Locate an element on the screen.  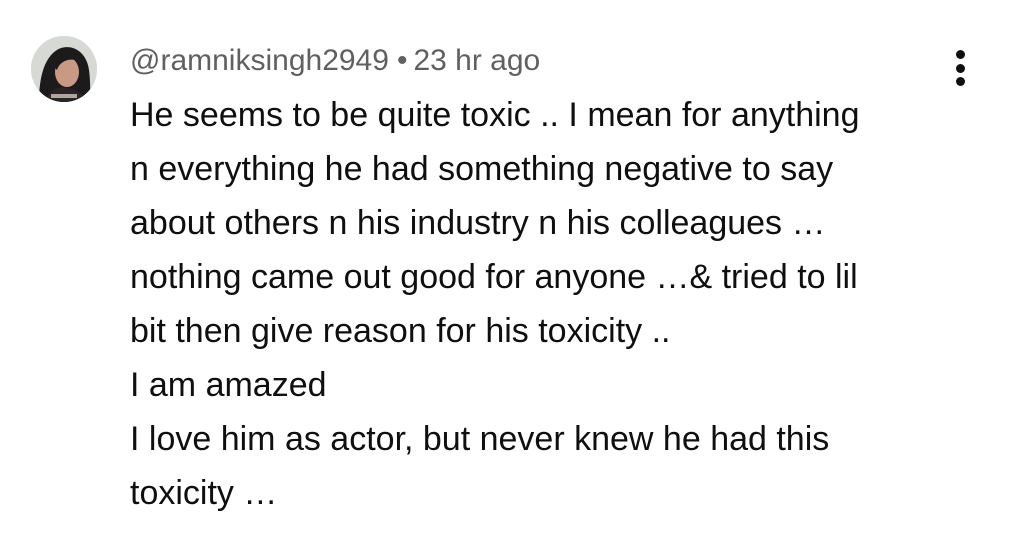
author-avatar is located at coordinates (64, 69).